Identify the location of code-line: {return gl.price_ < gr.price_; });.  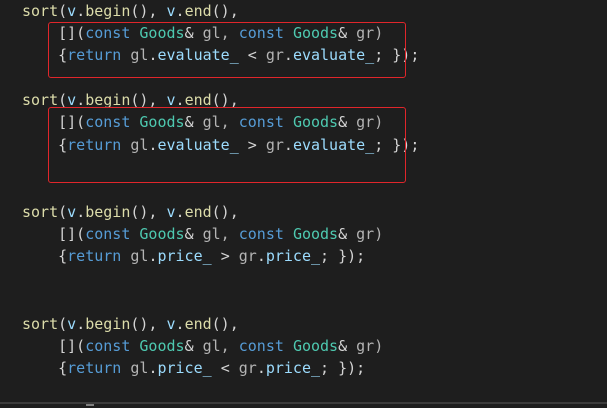
(212, 368).